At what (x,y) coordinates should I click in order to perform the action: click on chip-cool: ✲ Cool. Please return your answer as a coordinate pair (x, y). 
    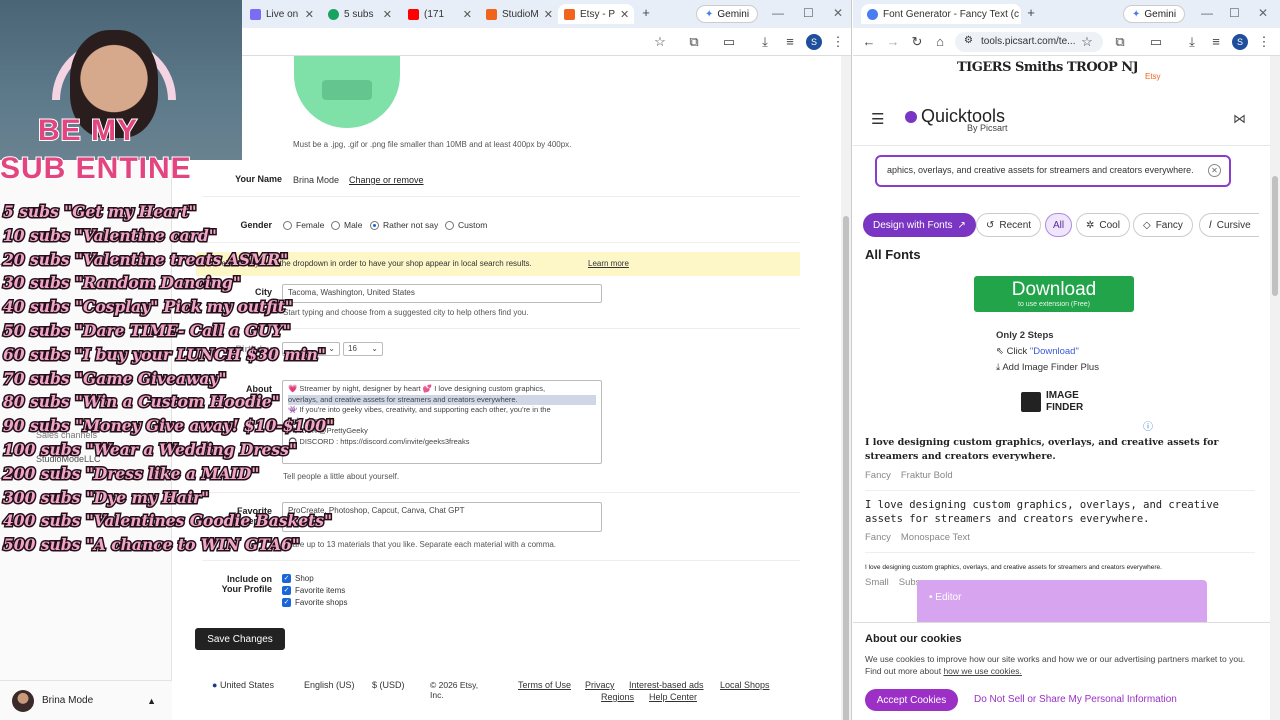
    Looking at the image, I should click on (1103, 225).